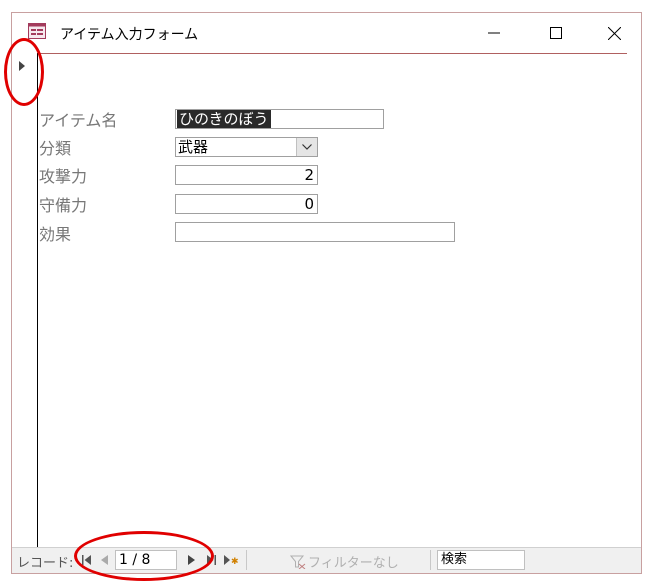 The width and height of the screenshot is (652, 586). I want to click on item-name-label: アイテム名, so click(78, 120).